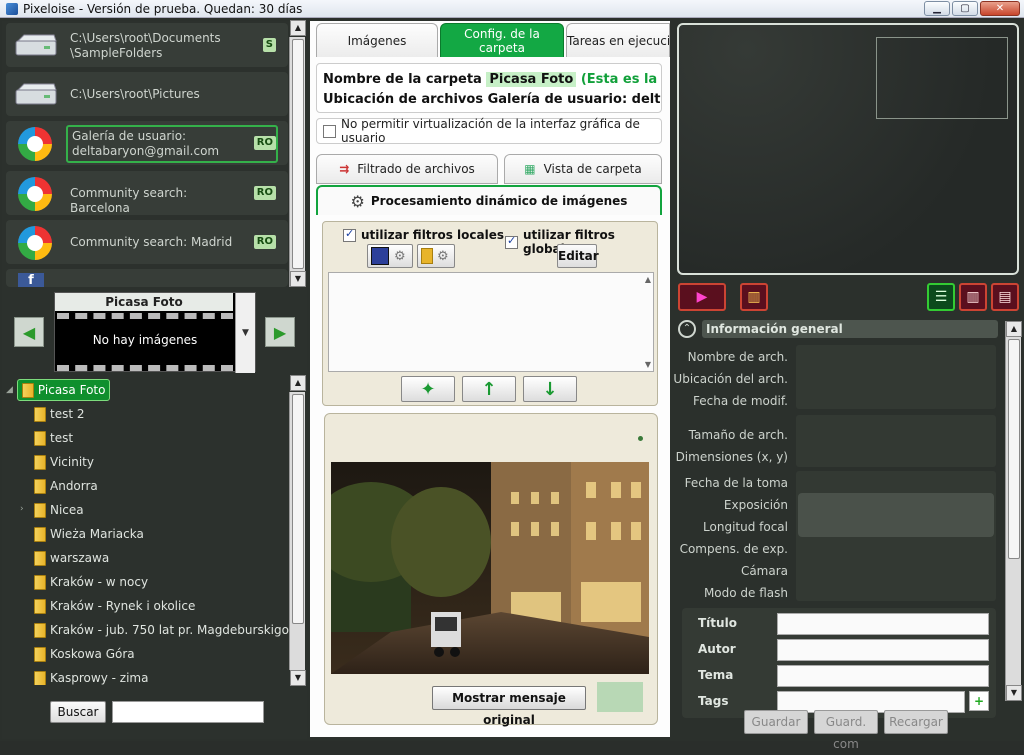  I want to click on tree-item: Wieża Mariacka, so click(89, 534).